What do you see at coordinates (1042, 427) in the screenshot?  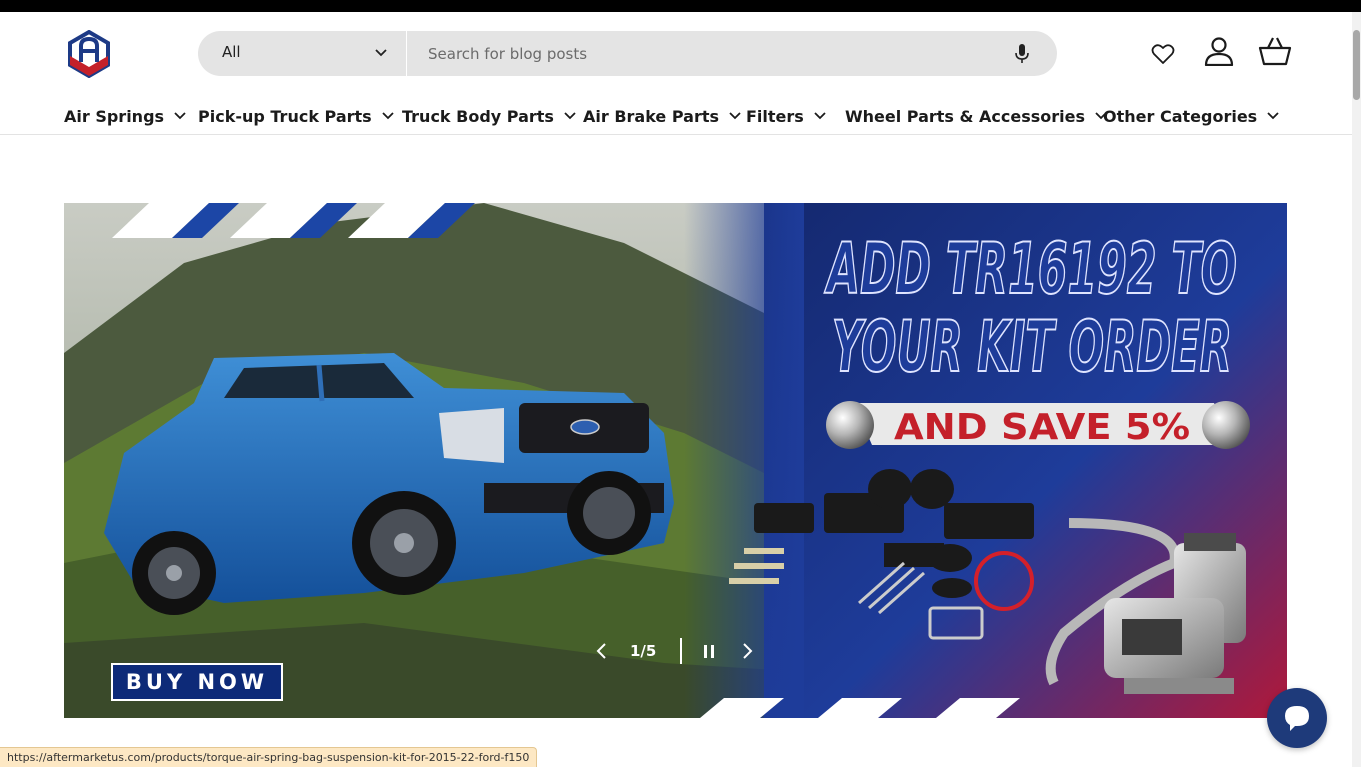 I see `hero-promo-text: AND SAVE 5%` at bounding box center [1042, 427].